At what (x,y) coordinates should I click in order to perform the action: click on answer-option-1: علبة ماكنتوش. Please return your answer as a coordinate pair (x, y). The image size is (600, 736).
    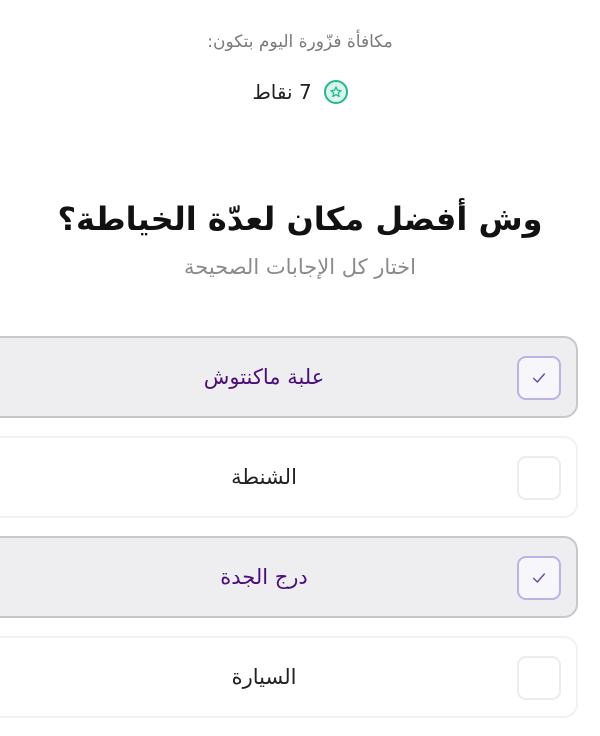
    Looking at the image, I should click on (289, 377).